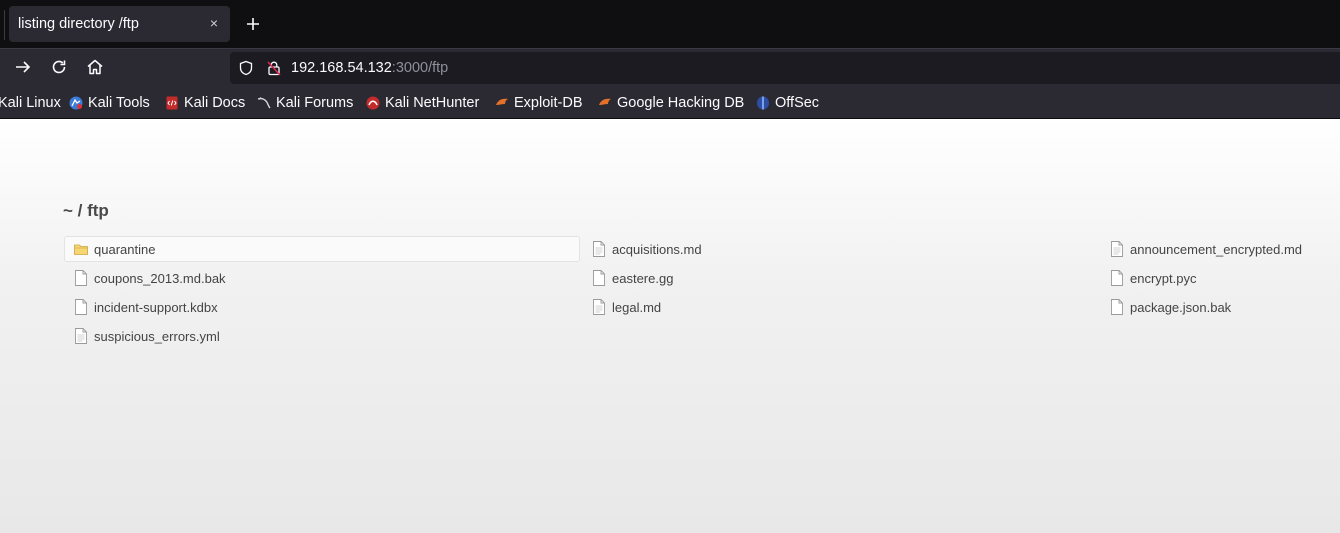  I want to click on url-text: 192.168.54.132:3000/ftp, so click(369, 68).